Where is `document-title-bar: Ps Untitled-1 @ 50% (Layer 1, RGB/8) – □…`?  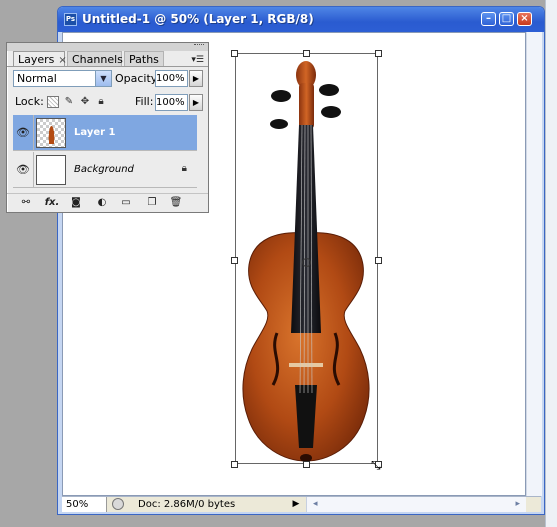
document-title-bar: Ps Untitled-1 @ 50% (Layer 1, RGB/8) – □… is located at coordinates (301, 19).